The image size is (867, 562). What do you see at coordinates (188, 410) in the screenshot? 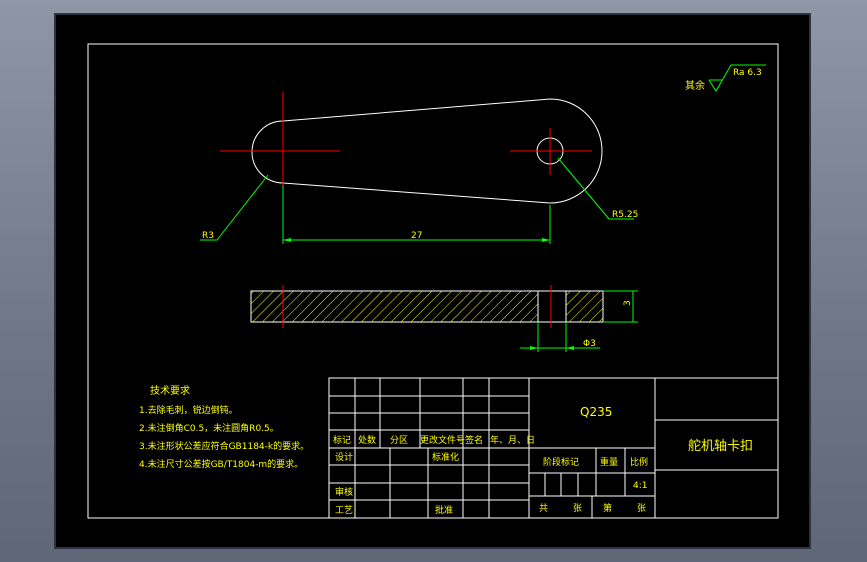
I see `tech-req-item: 1.去除毛刺，锐边倒钝。` at bounding box center [188, 410].